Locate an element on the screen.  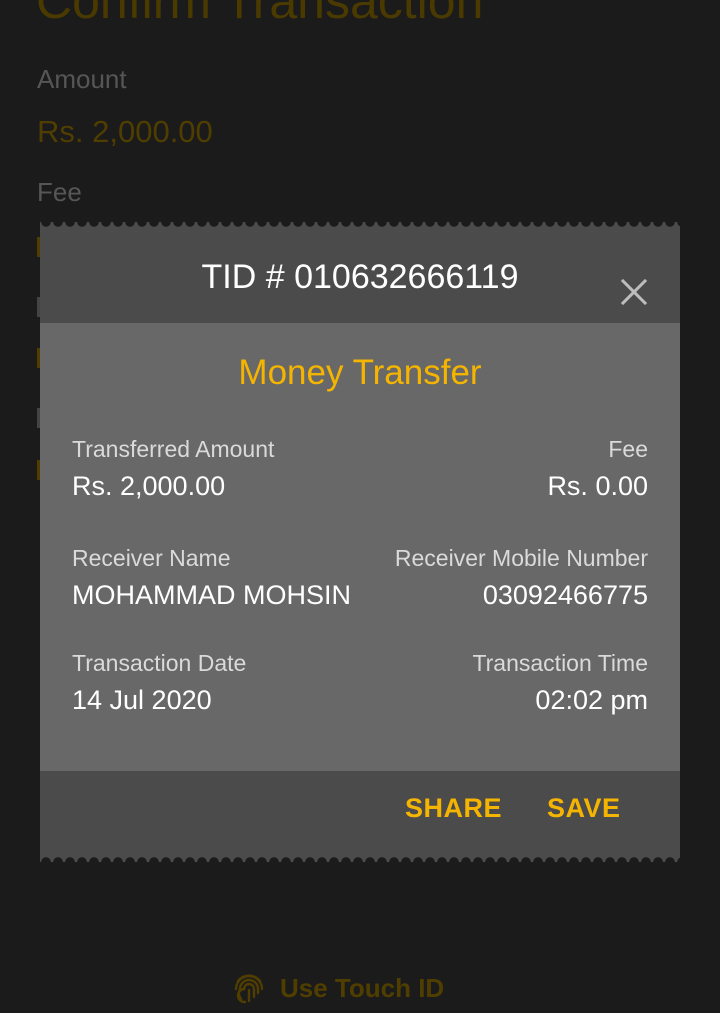
transaction-type-heading: Money Transfer is located at coordinates (360, 372).